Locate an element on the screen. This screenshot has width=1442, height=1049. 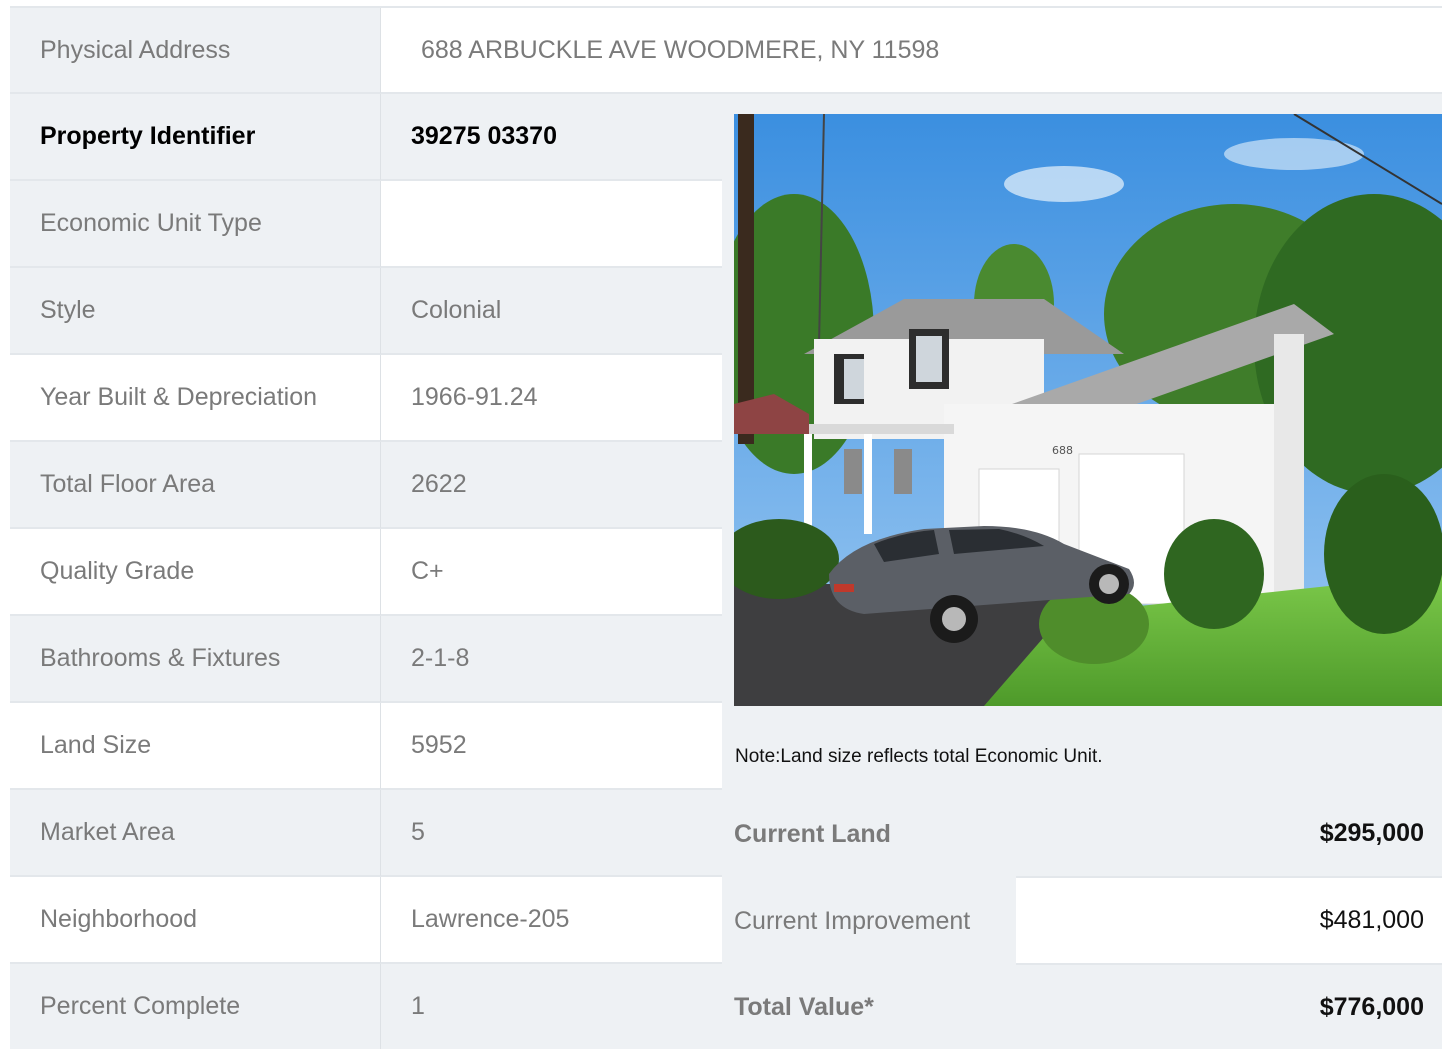
land-size-value: 5952 is located at coordinates (551, 746).